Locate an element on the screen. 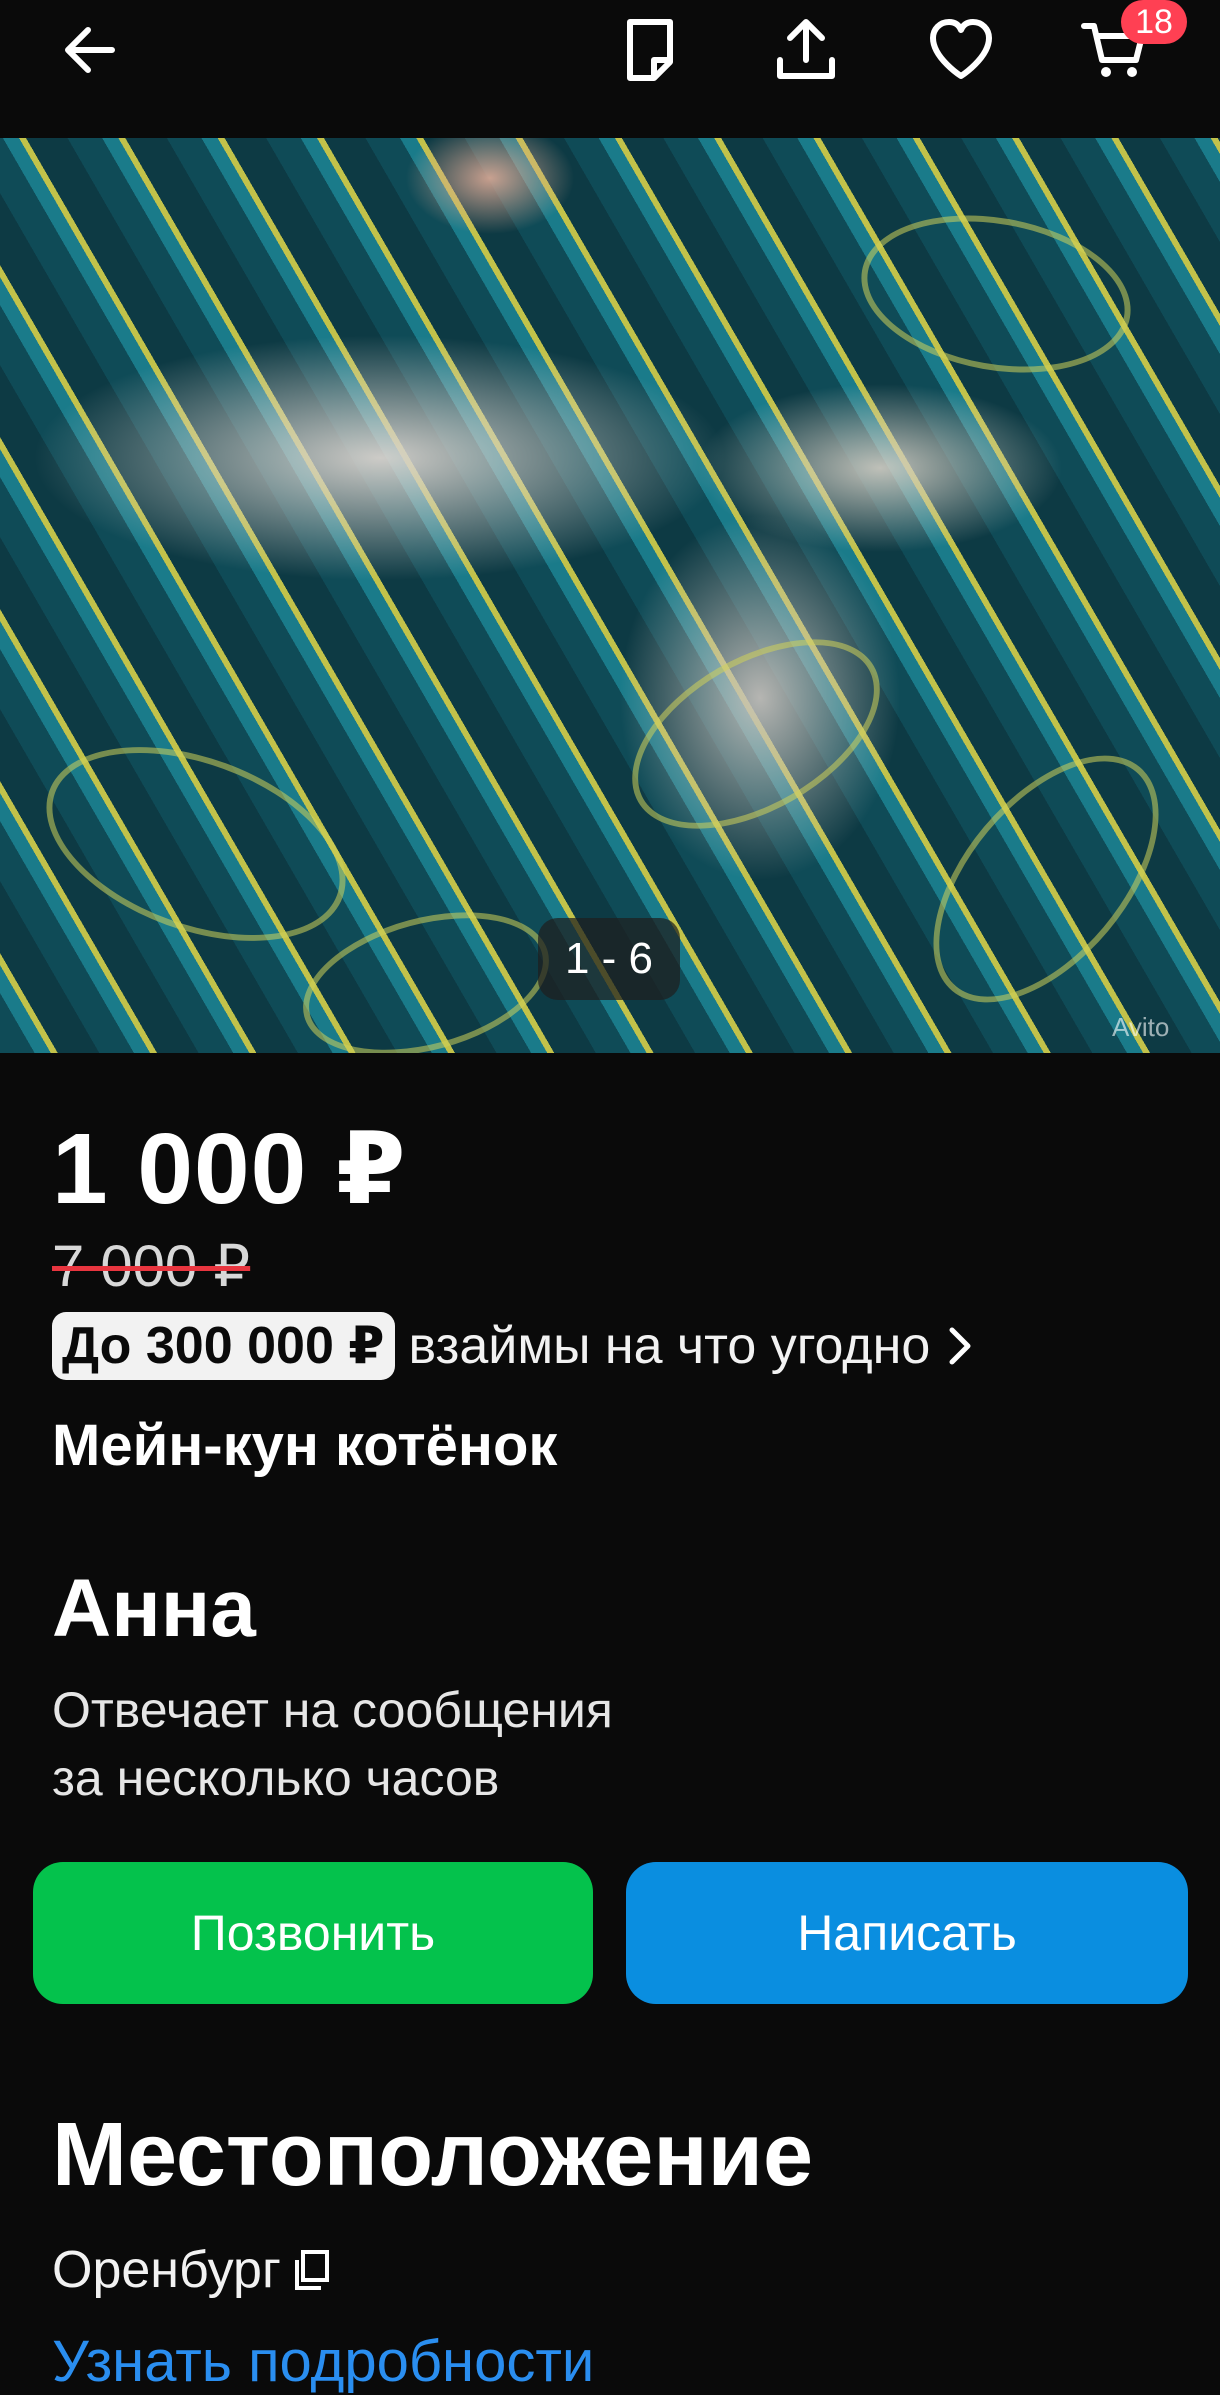 The height and width of the screenshot is (2395, 1220). photo-counter: 1 - 6 is located at coordinates (609, 959).